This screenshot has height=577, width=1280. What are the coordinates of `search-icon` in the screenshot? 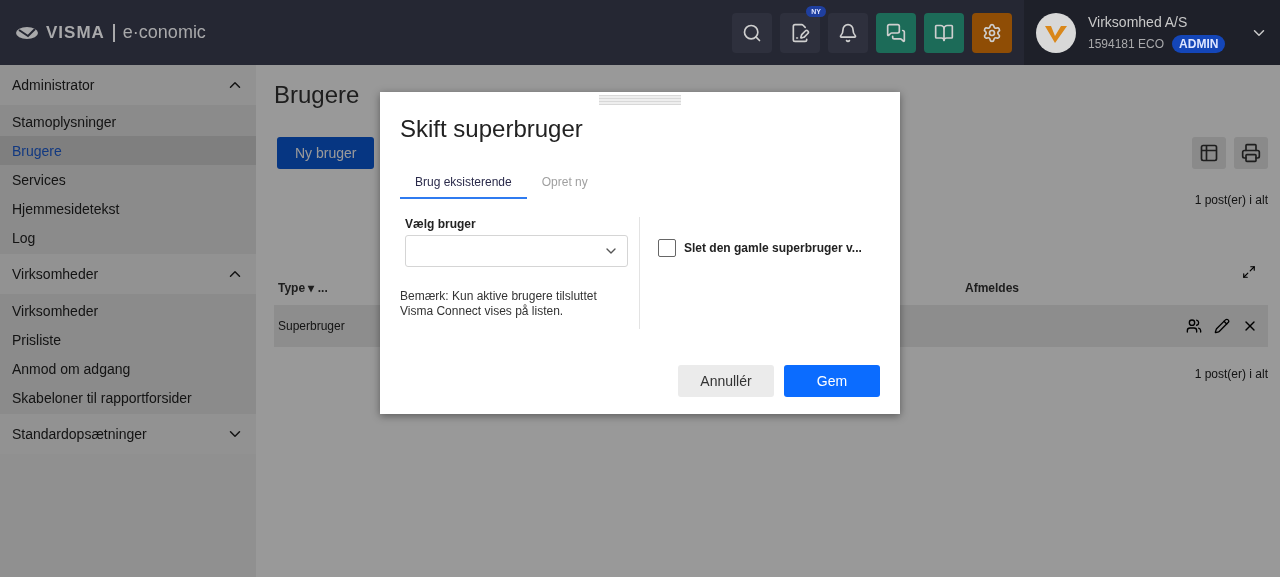 It's located at (752, 32).